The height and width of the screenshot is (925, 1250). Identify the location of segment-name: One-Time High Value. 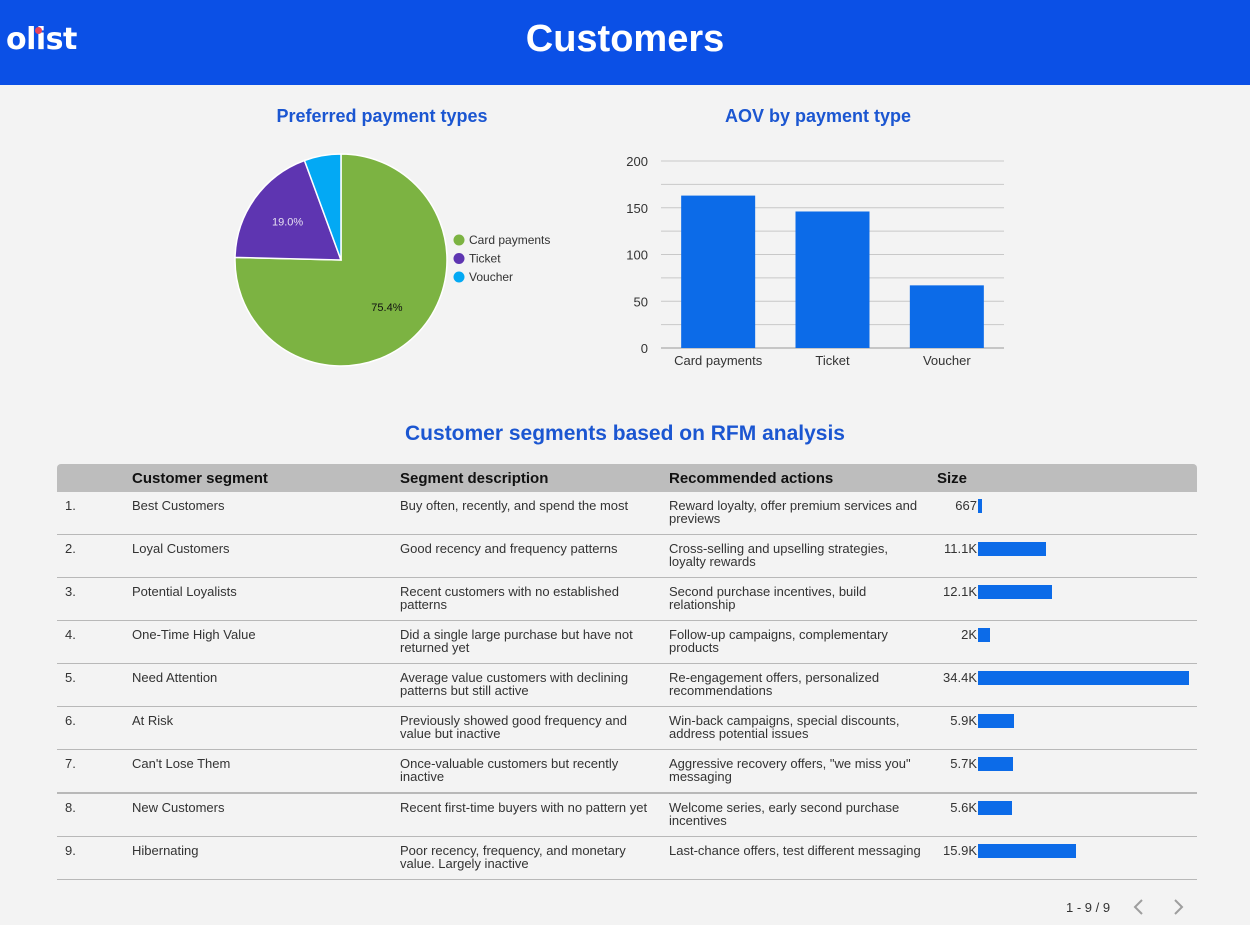
(194, 634).